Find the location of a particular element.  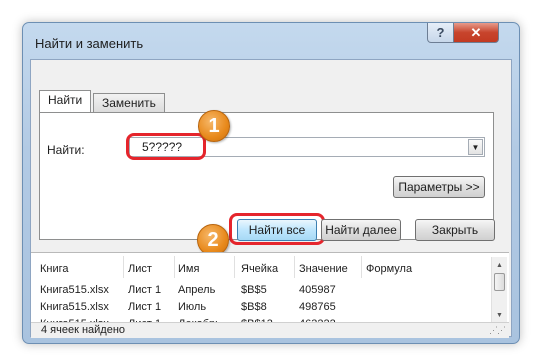

highlight-box-find-input is located at coordinates (166, 146).